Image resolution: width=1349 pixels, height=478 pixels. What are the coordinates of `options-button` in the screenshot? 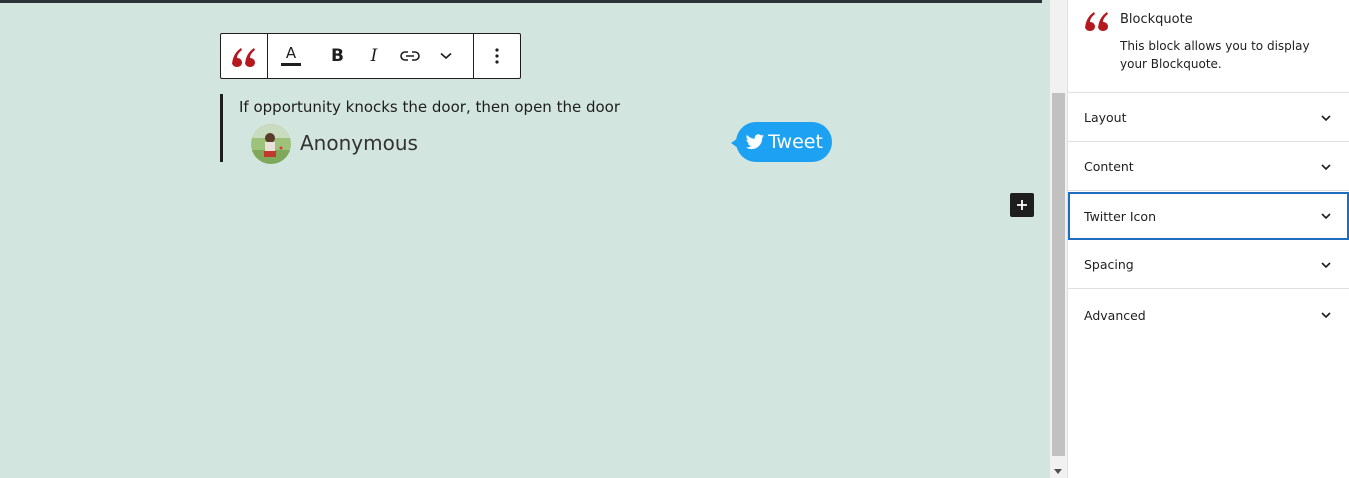 It's located at (497, 56).